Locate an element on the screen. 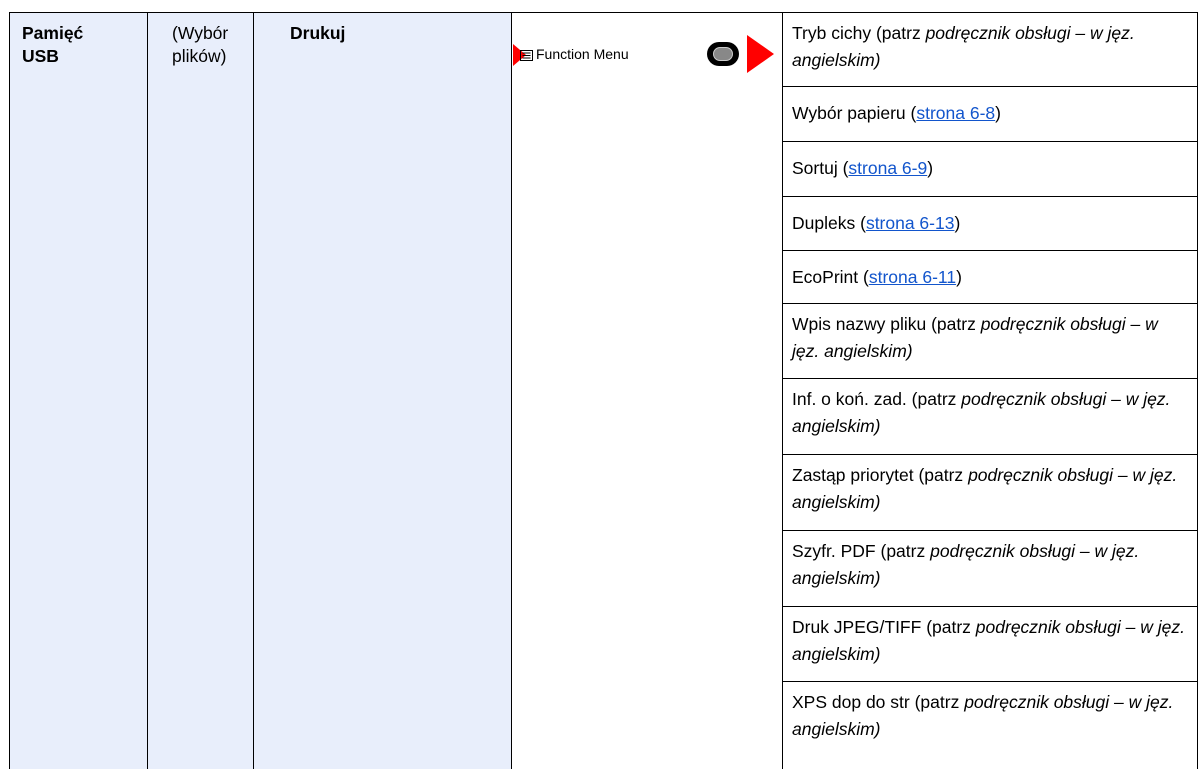 The width and height of the screenshot is (1199, 769). option-name: Zastąp priorytet is located at coordinates (853, 475).